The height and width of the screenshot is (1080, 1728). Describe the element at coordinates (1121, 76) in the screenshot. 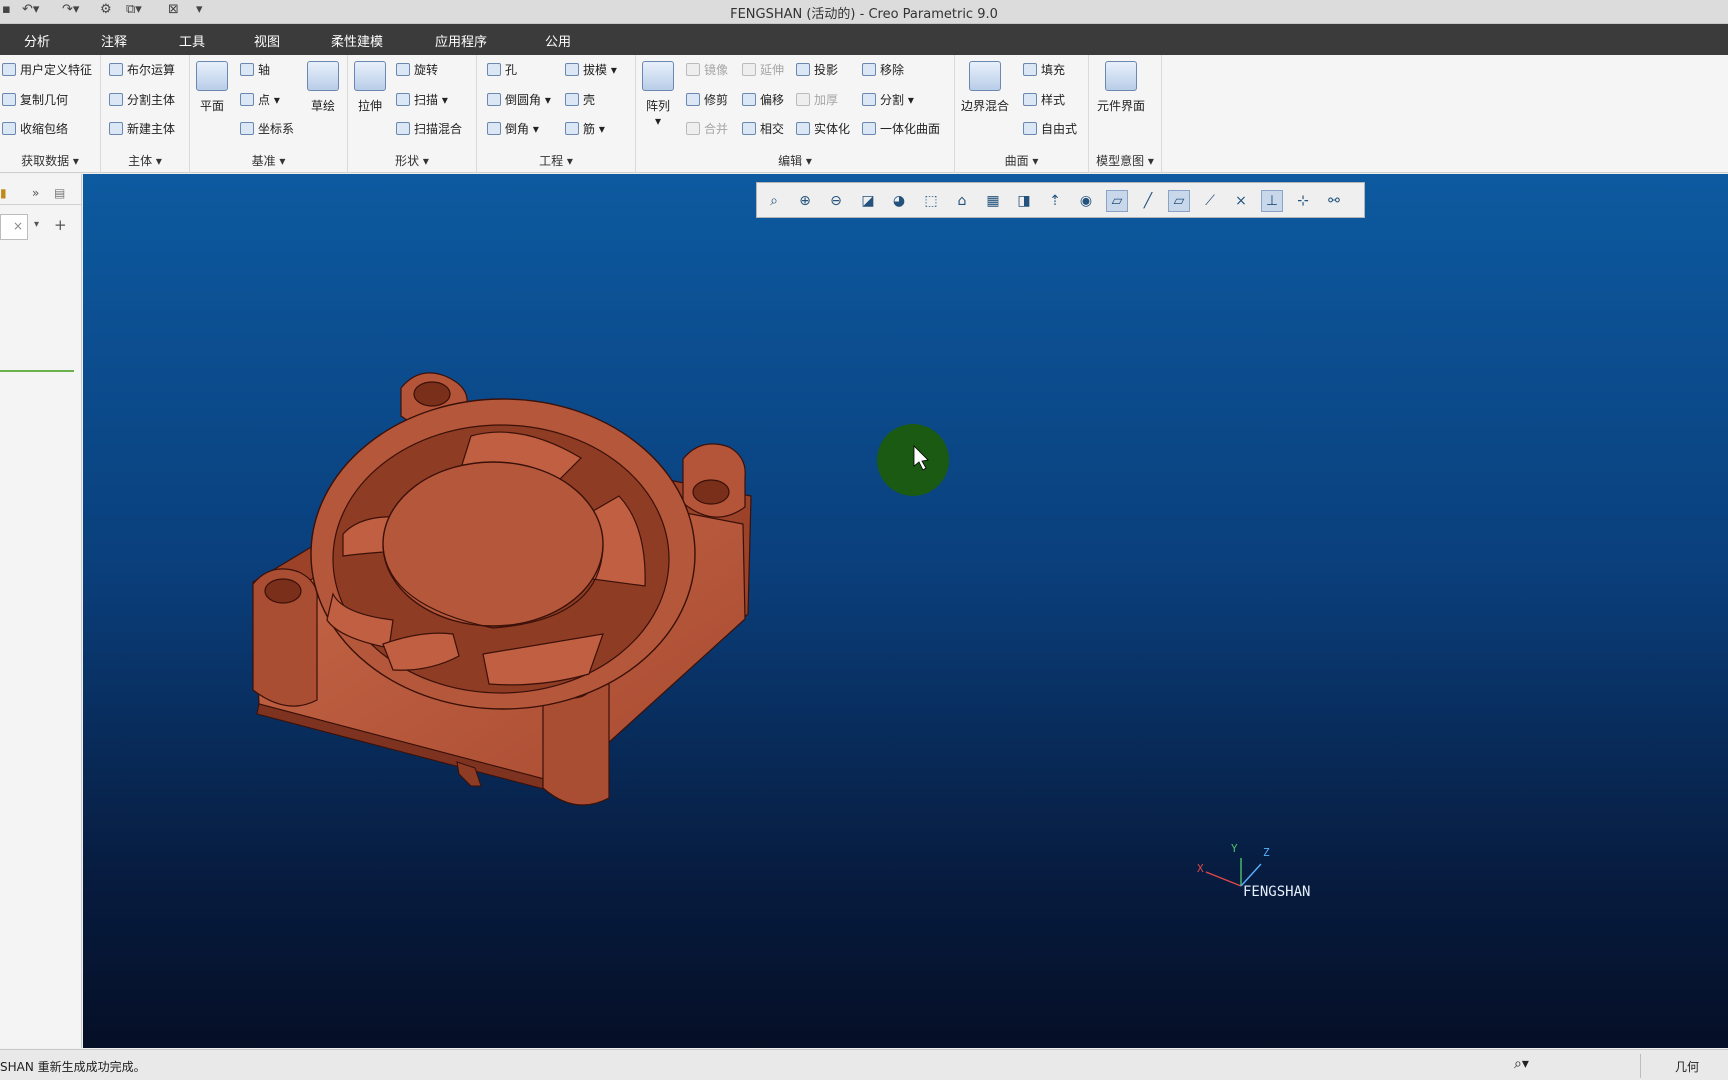

I see `component-interface-icon` at that location.